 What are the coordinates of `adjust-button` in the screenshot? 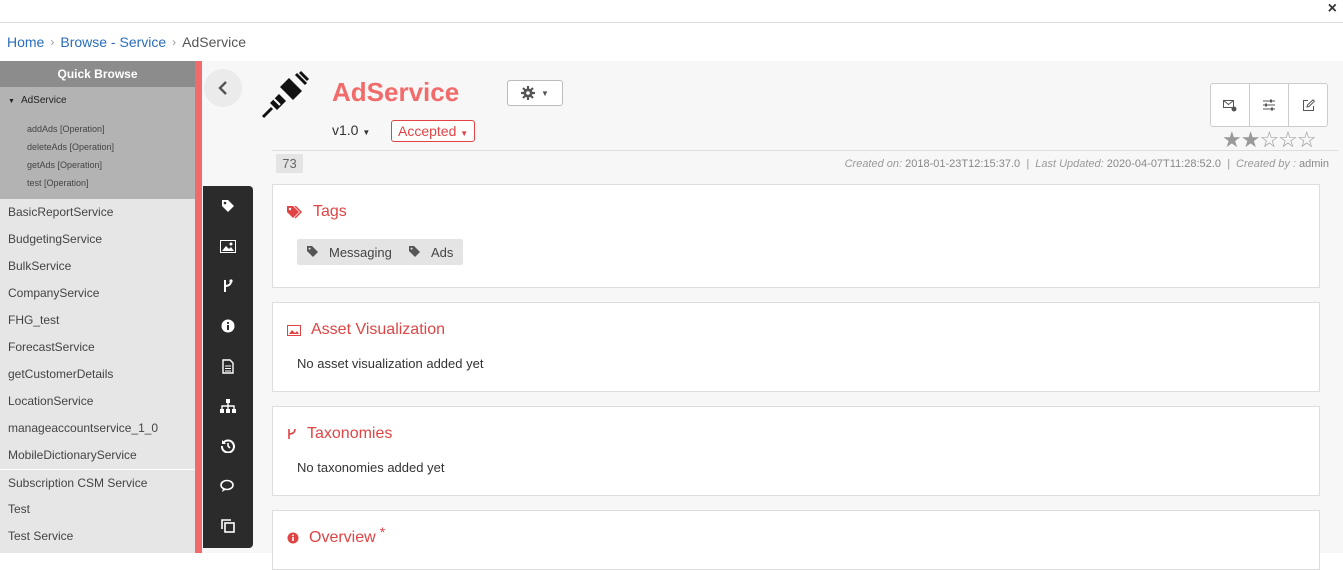 It's located at (1269, 105).